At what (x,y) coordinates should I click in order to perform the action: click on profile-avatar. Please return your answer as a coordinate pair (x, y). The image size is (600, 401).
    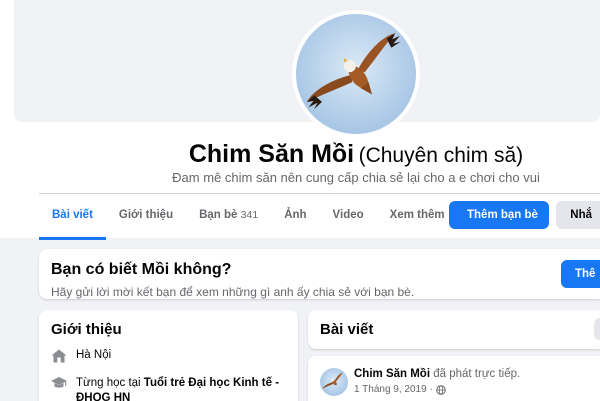
    Looking at the image, I should click on (356, 74).